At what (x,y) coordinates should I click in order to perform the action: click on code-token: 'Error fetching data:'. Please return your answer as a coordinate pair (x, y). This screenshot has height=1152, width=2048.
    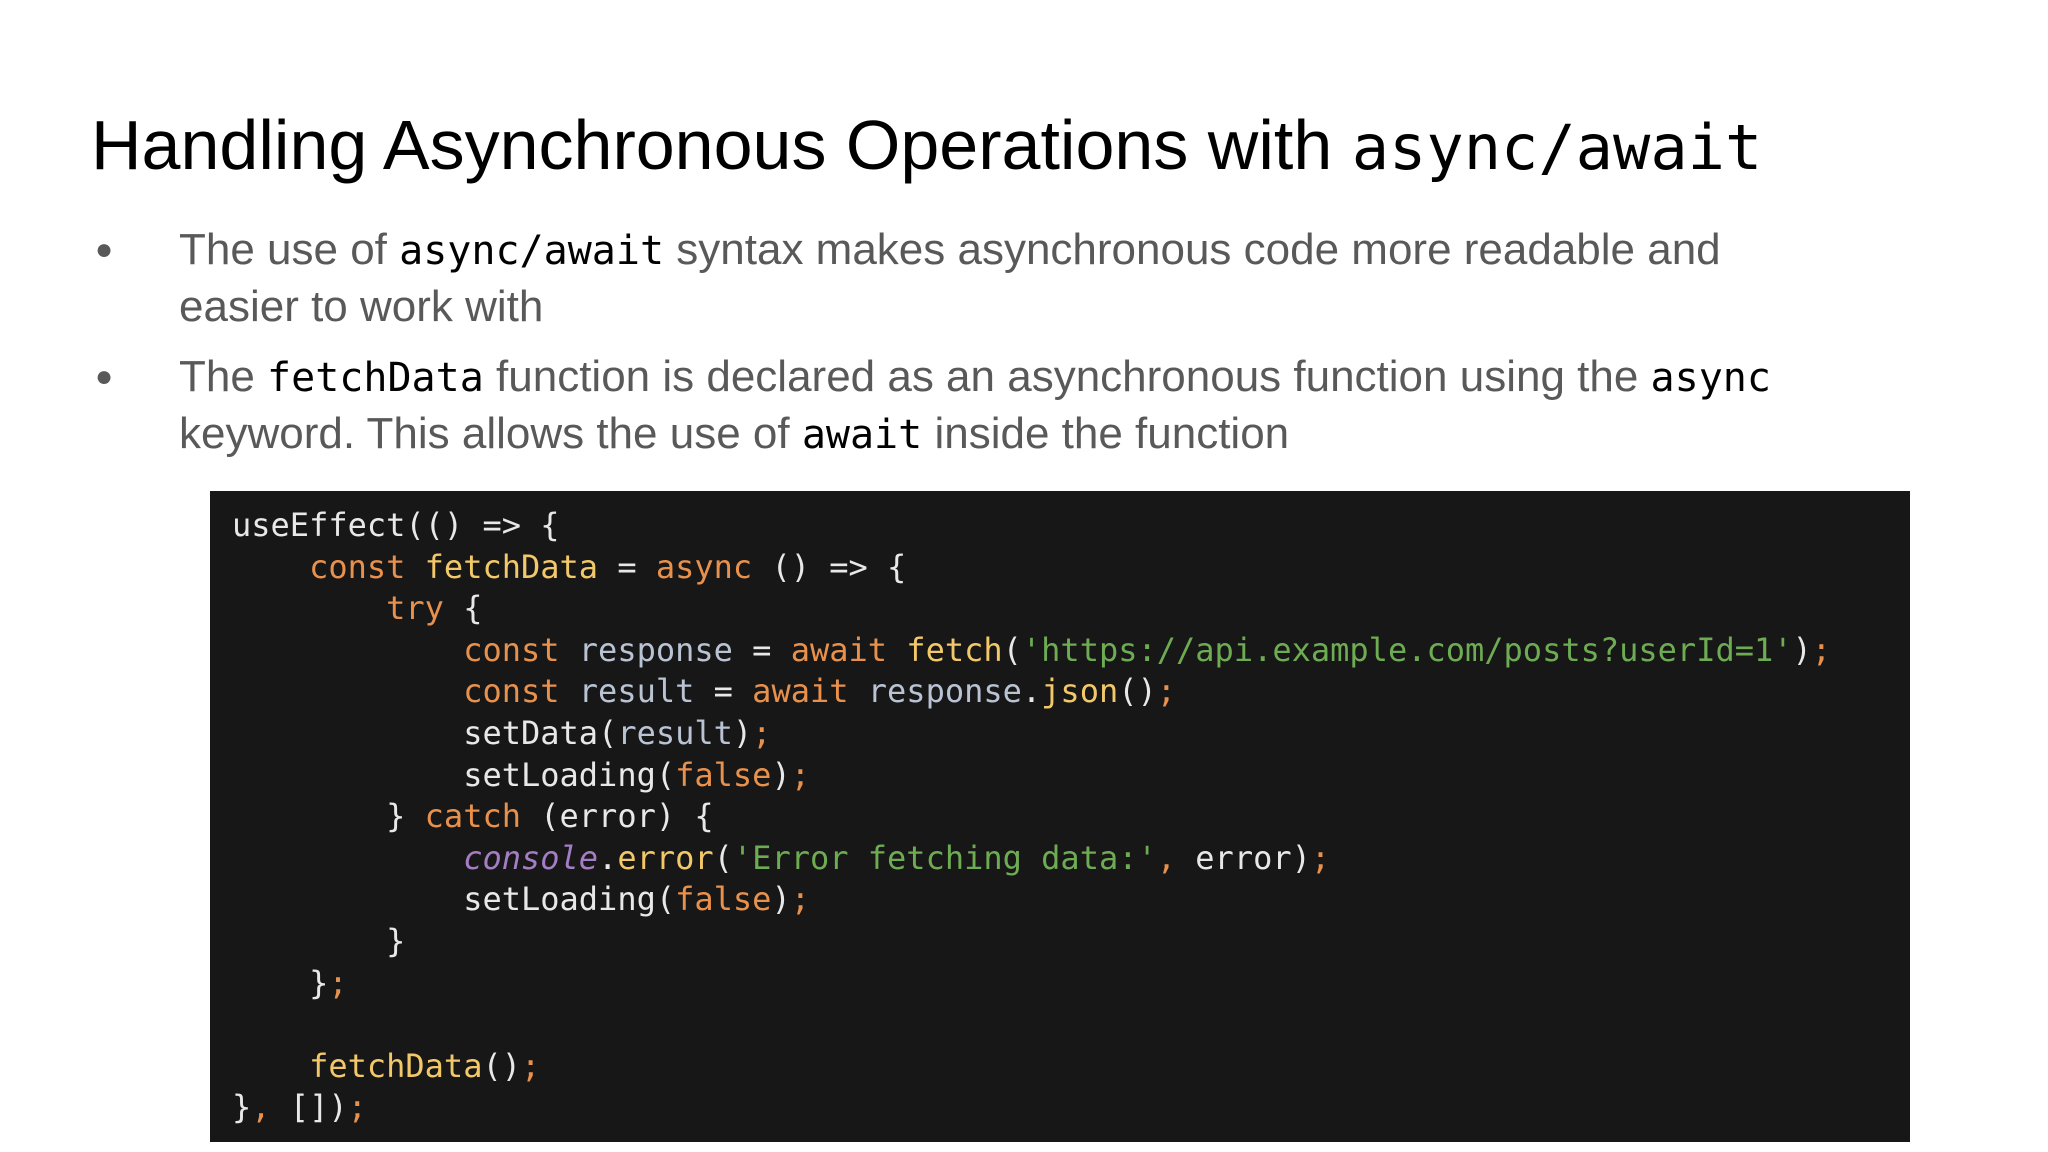
    Looking at the image, I should click on (944, 857).